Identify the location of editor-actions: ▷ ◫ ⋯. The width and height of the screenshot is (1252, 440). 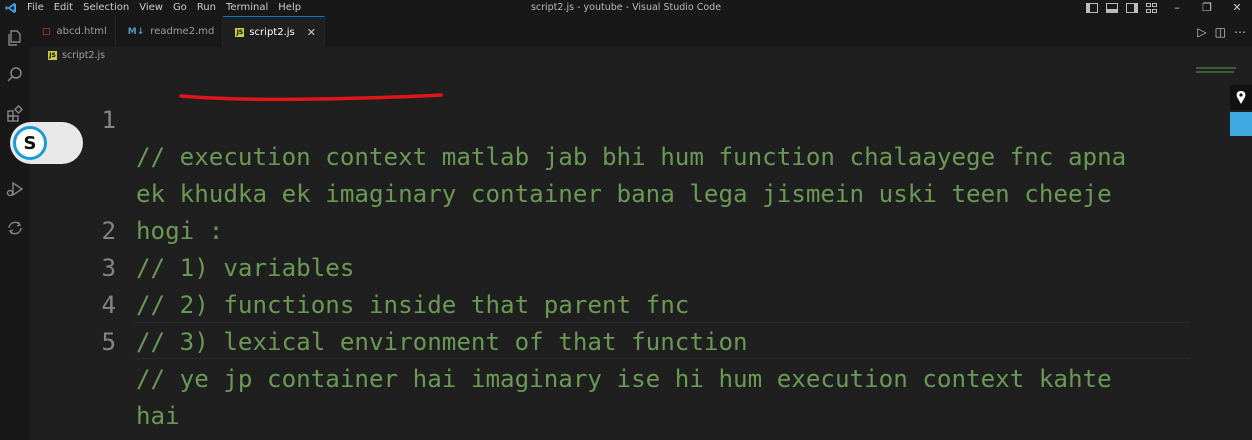
(1221, 31).